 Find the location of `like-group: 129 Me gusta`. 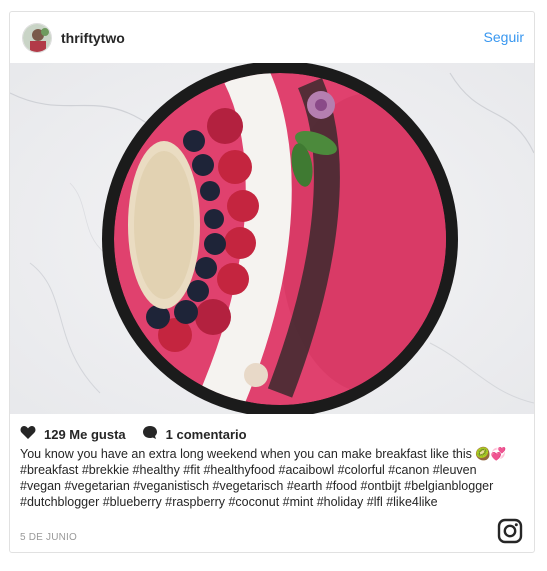

like-group: 129 Me gusta is located at coordinates (73, 434).